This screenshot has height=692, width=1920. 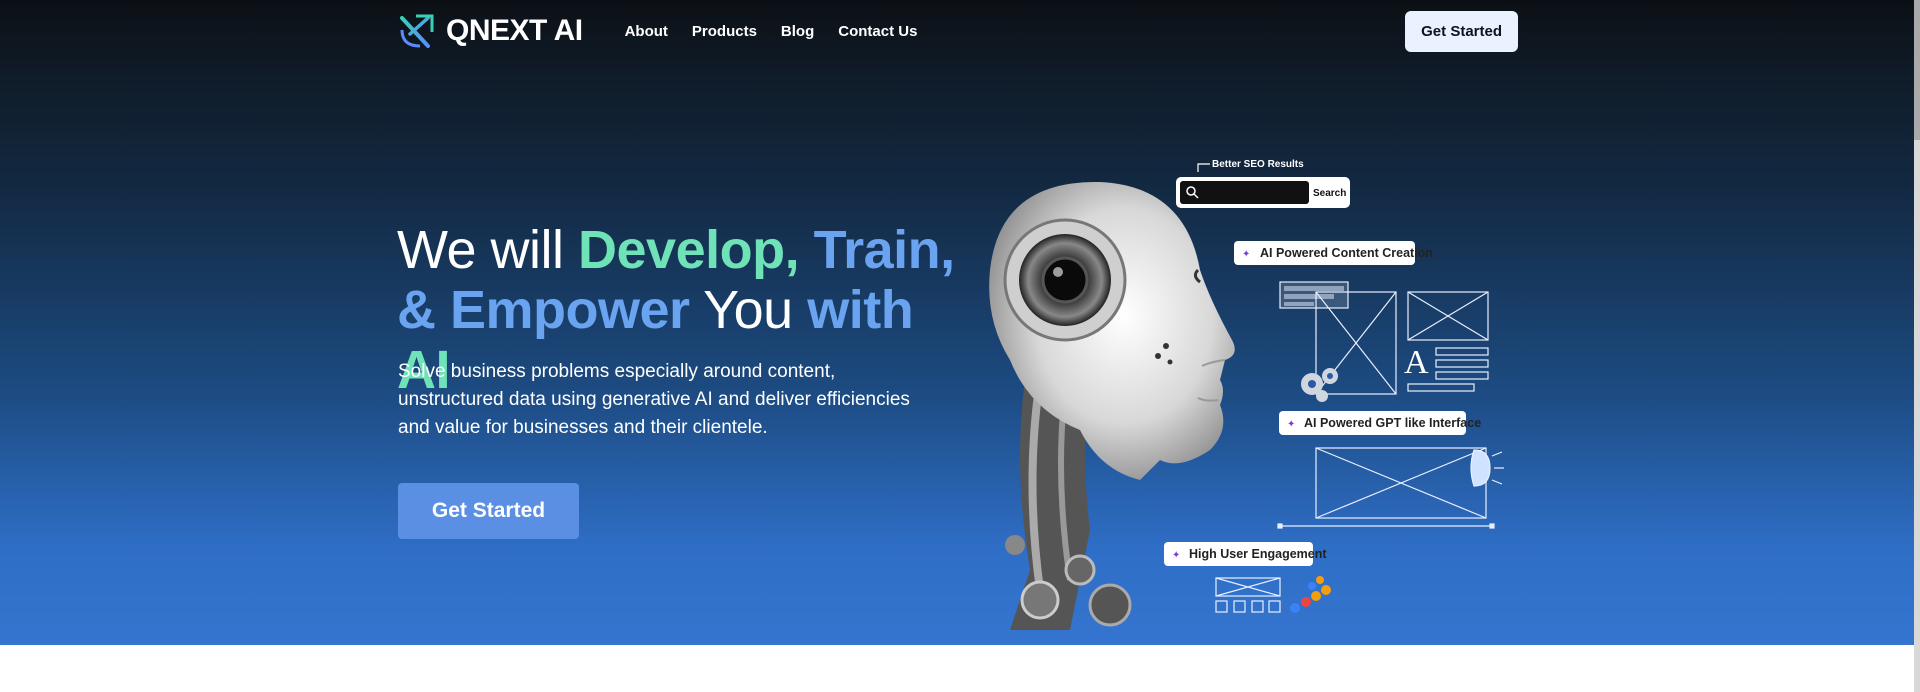 What do you see at coordinates (689, 250) in the screenshot?
I see `headline-develop: Develop,` at bounding box center [689, 250].